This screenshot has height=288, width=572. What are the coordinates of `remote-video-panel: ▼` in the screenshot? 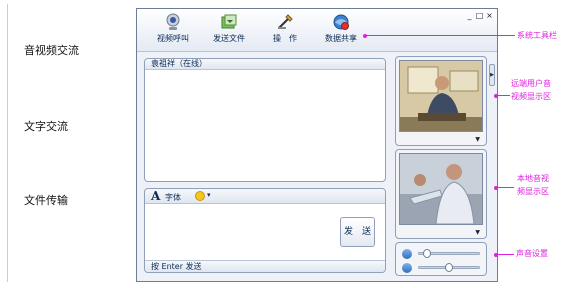 It's located at (441, 101).